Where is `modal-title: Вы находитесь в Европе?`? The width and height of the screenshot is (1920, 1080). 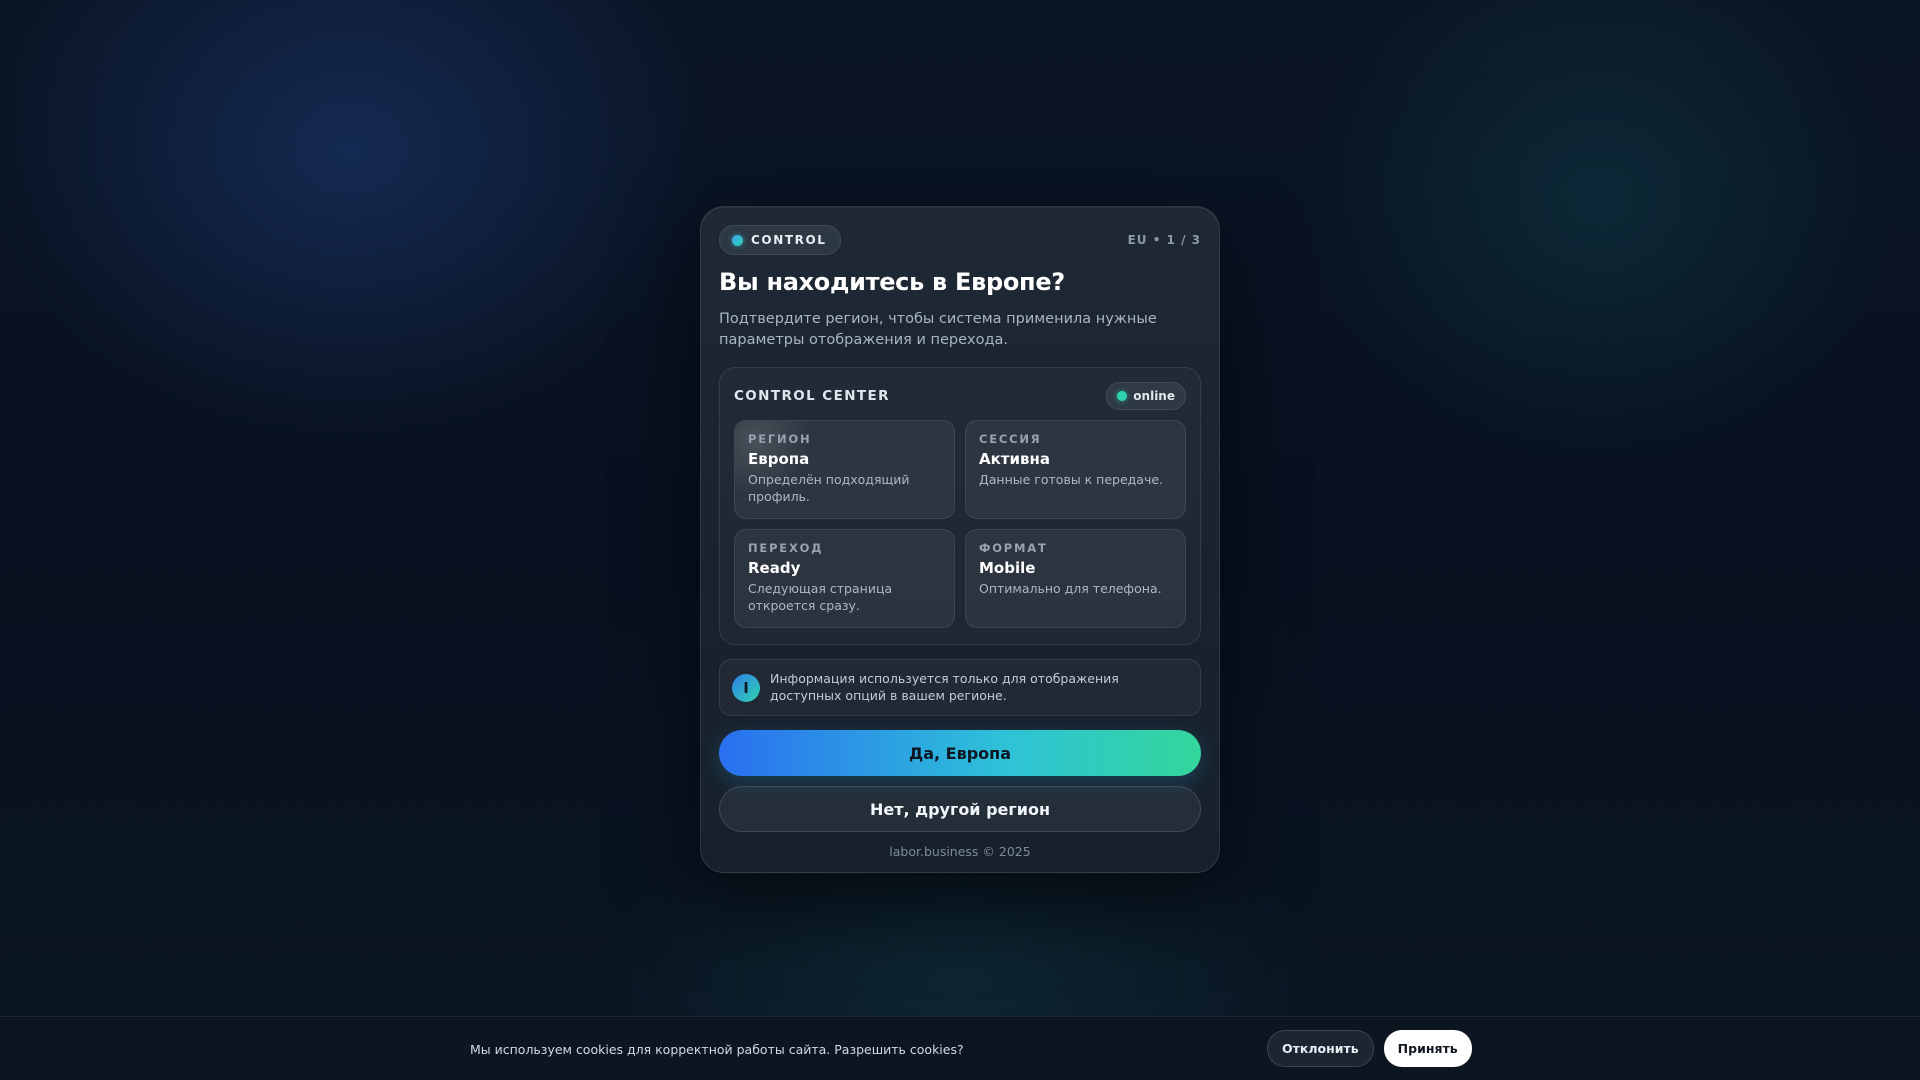
modal-title: Вы находитесь в Европе? is located at coordinates (892, 282).